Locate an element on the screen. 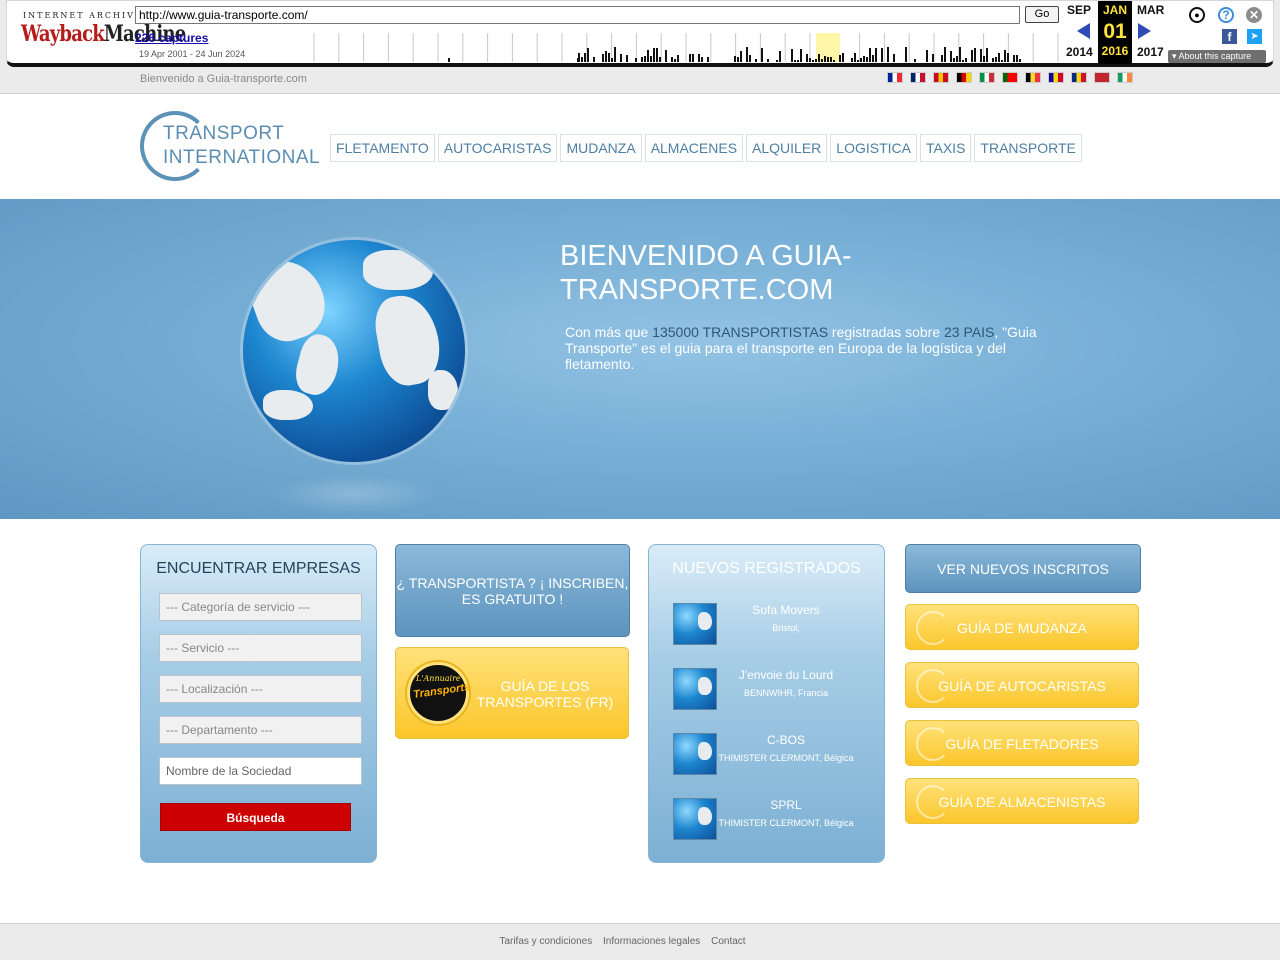 The image size is (1280, 960). hero-text-pre: Con más que is located at coordinates (609, 332).